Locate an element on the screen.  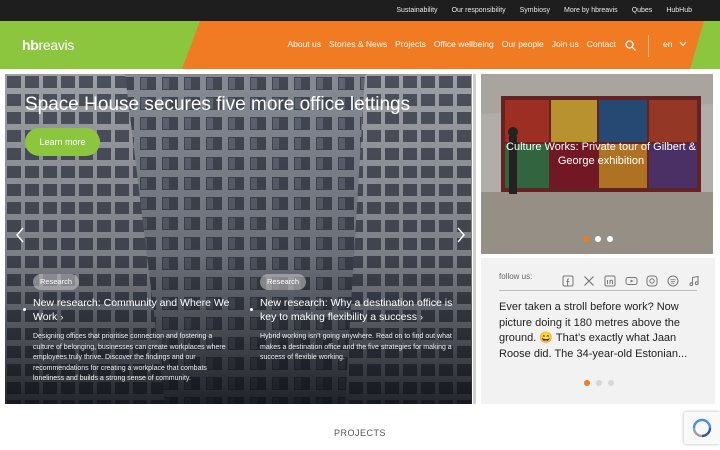
hero-scrollbar is located at coordinates (474, 239).